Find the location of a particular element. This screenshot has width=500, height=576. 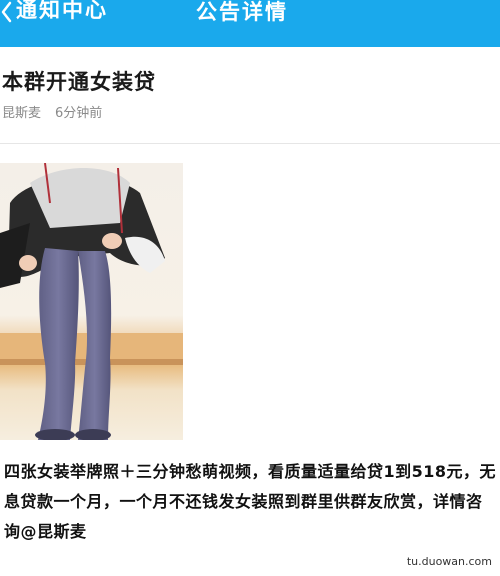

notice-title: 本群开通女装贷 is located at coordinates (79, 82).